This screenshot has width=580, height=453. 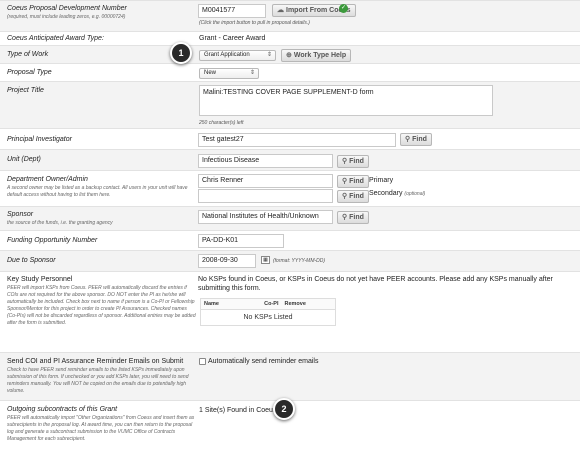 What do you see at coordinates (308, 304) in the screenshot?
I see `ksp-col-remove: Remove` at bounding box center [308, 304].